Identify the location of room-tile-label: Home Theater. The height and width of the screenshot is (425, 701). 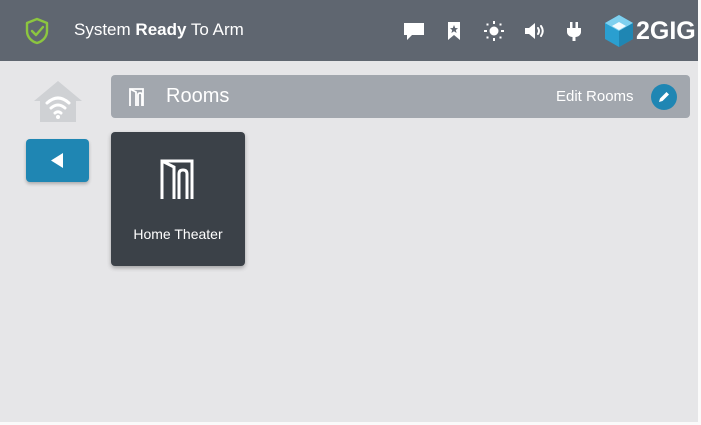
(178, 234).